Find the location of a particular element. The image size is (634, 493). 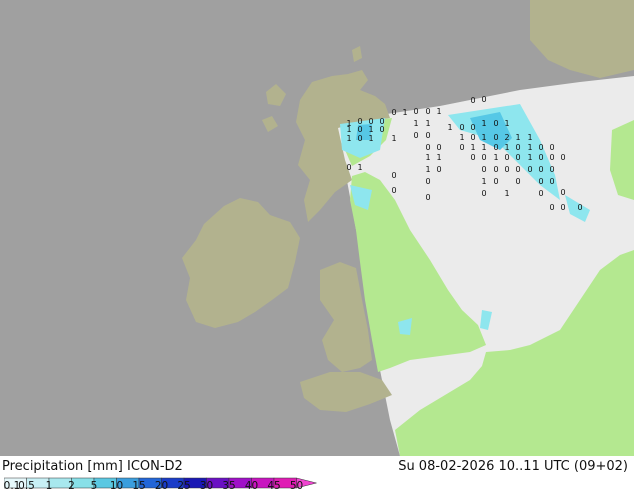

scale-tick-label: 1 is located at coordinates (49, 486).